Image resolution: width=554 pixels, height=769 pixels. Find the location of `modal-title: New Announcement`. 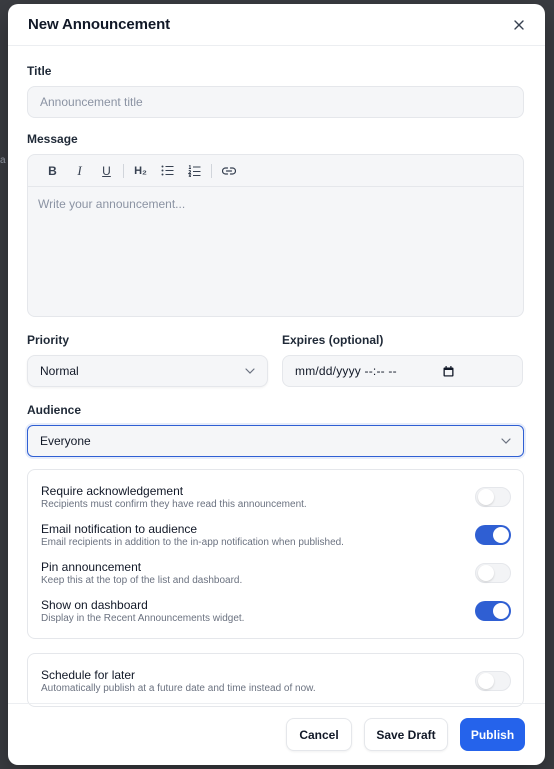

modal-title: New Announcement is located at coordinates (99, 24).